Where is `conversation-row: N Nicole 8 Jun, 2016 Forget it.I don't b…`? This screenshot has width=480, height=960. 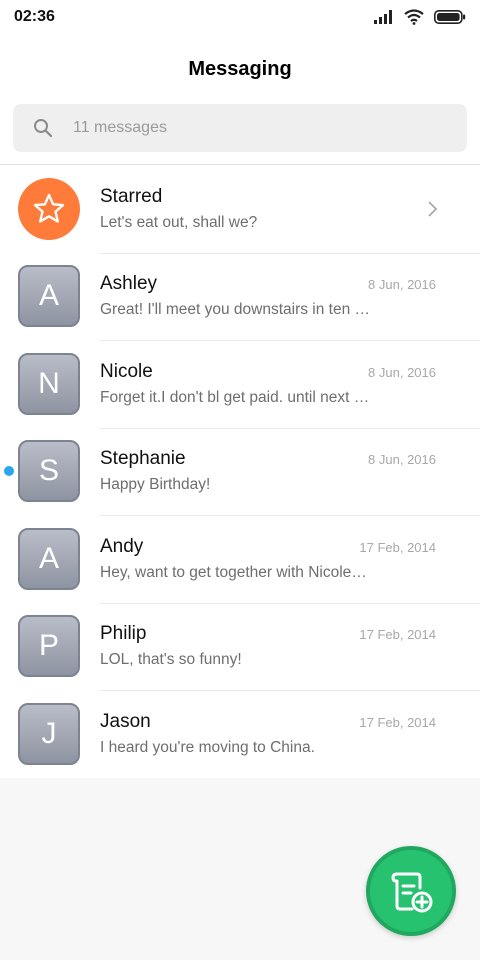
conversation-row: N Nicole 8 Jun, 2016 Forget it.I don't b… is located at coordinates (240, 384).